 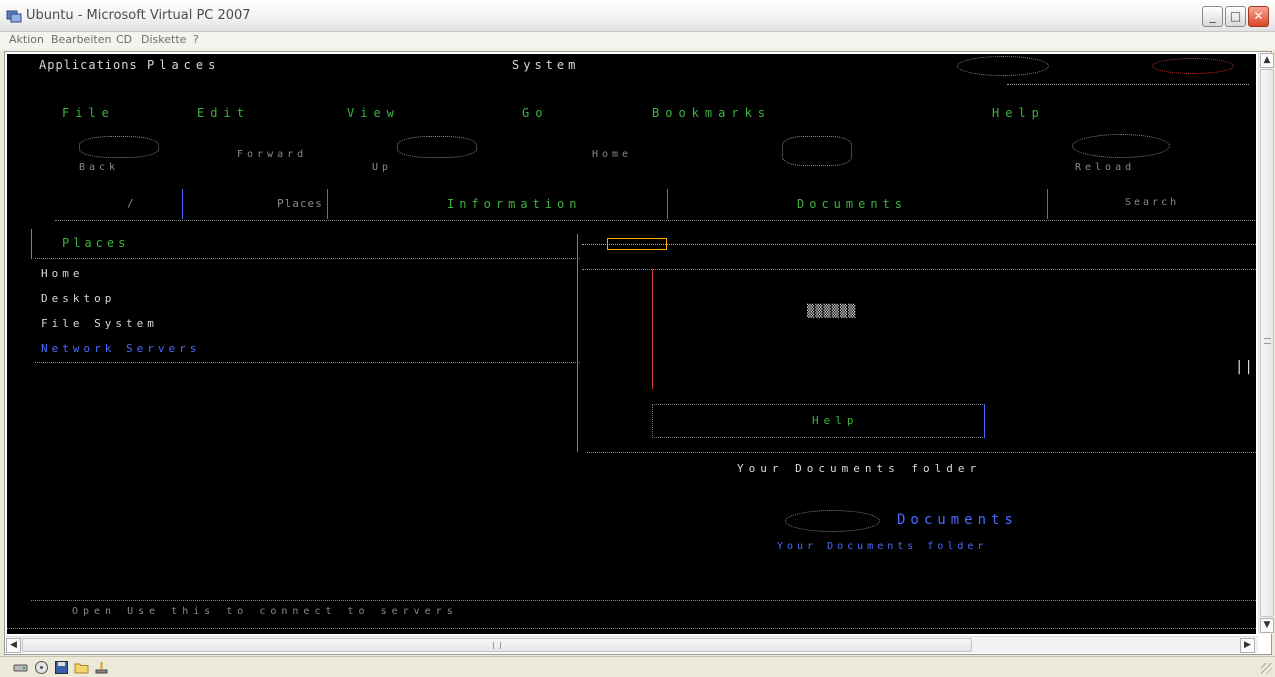 What do you see at coordinates (183, 65) in the screenshot?
I see `vm-menu-places-top: Places` at bounding box center [183, 65].